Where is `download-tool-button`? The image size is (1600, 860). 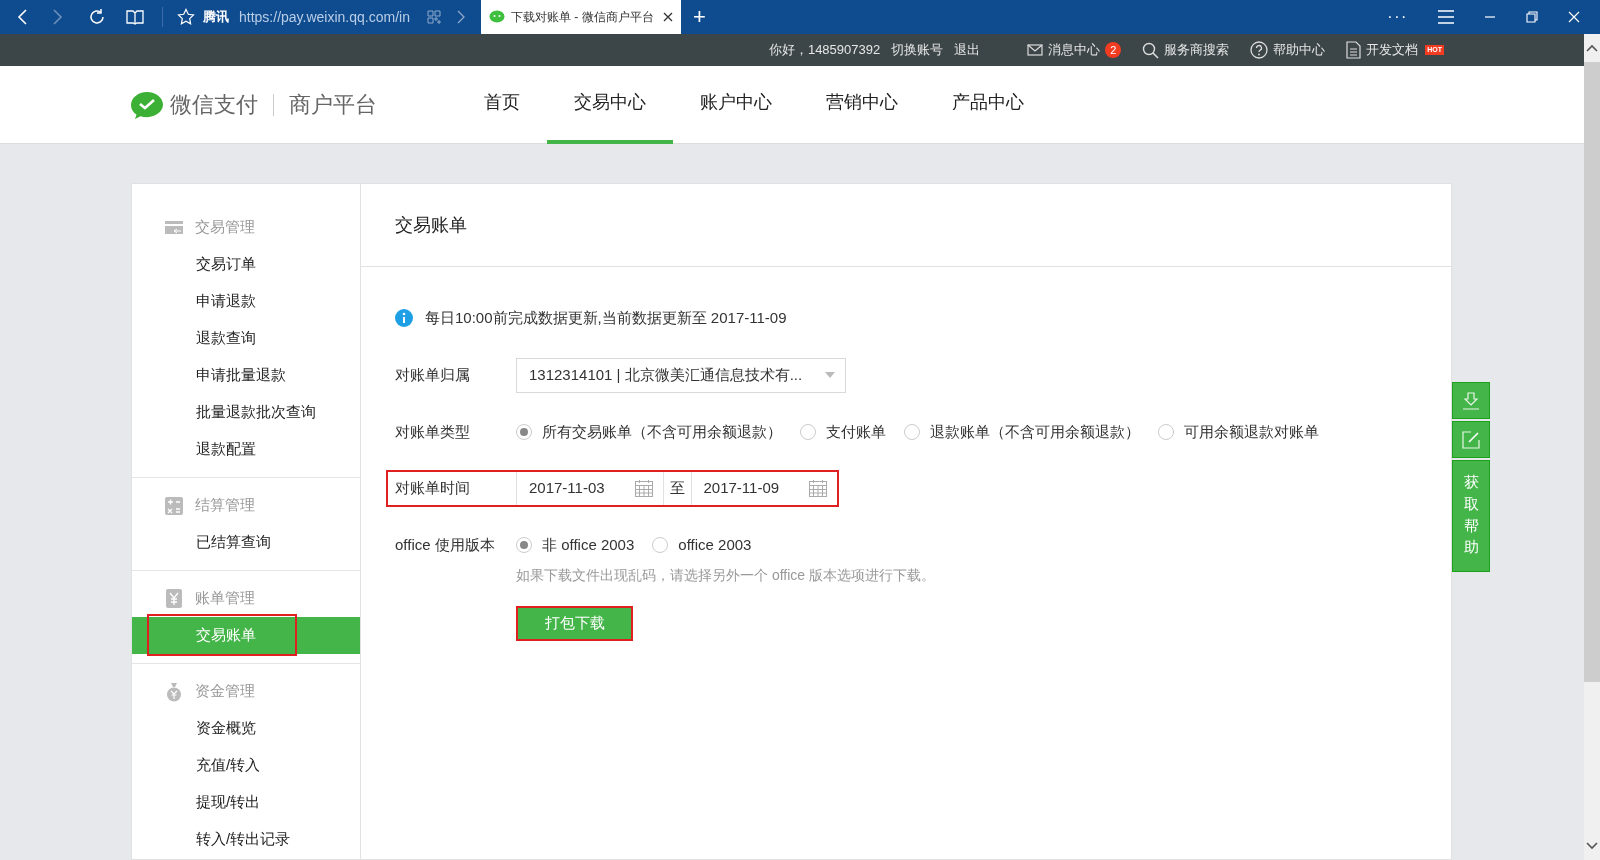
download-tool-button is located at coordinates (1471, 400).